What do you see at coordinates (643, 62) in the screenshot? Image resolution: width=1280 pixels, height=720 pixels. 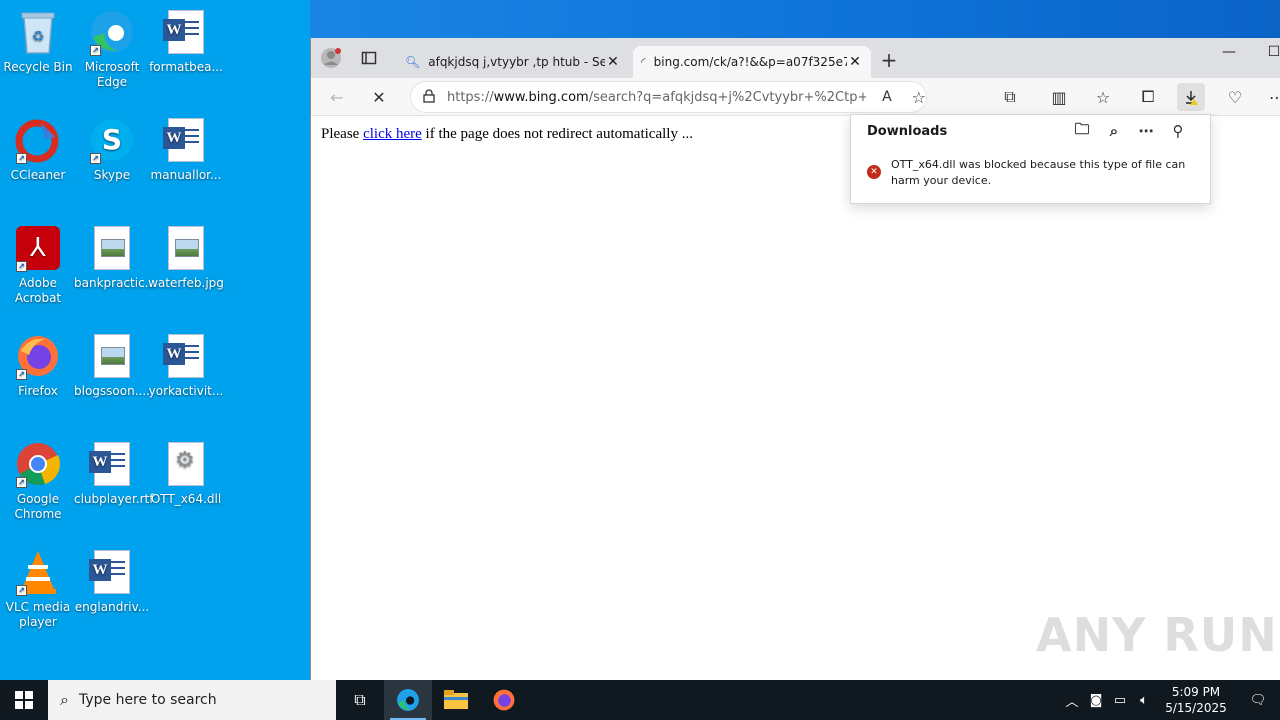 I see `loading-spinner-icon: ◜` at bounding box center [643, 62].